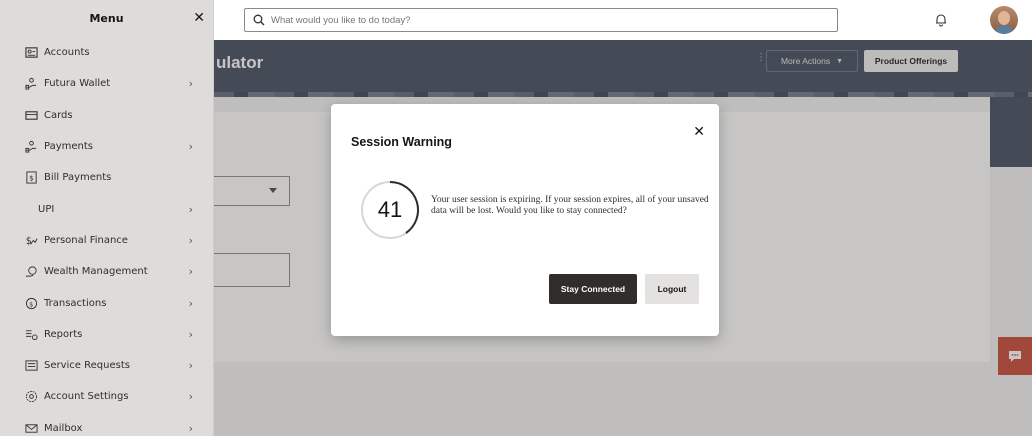  I want to click on accounts-icon, so click(31, 53).